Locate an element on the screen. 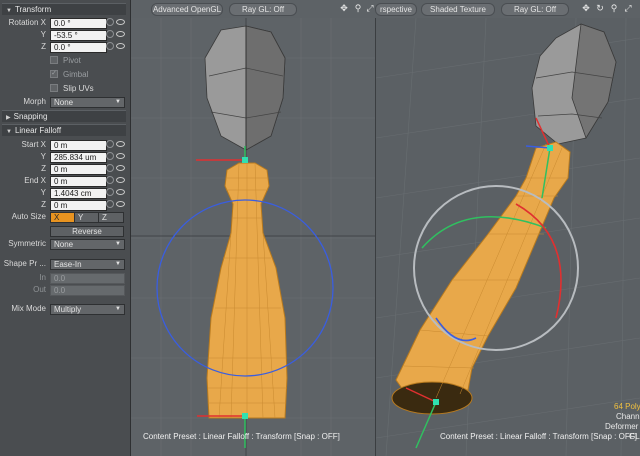 The height and width of the screenshot is (456, 640). collapse-triangle-icon: ▼ is located at coordinates (9, 132).